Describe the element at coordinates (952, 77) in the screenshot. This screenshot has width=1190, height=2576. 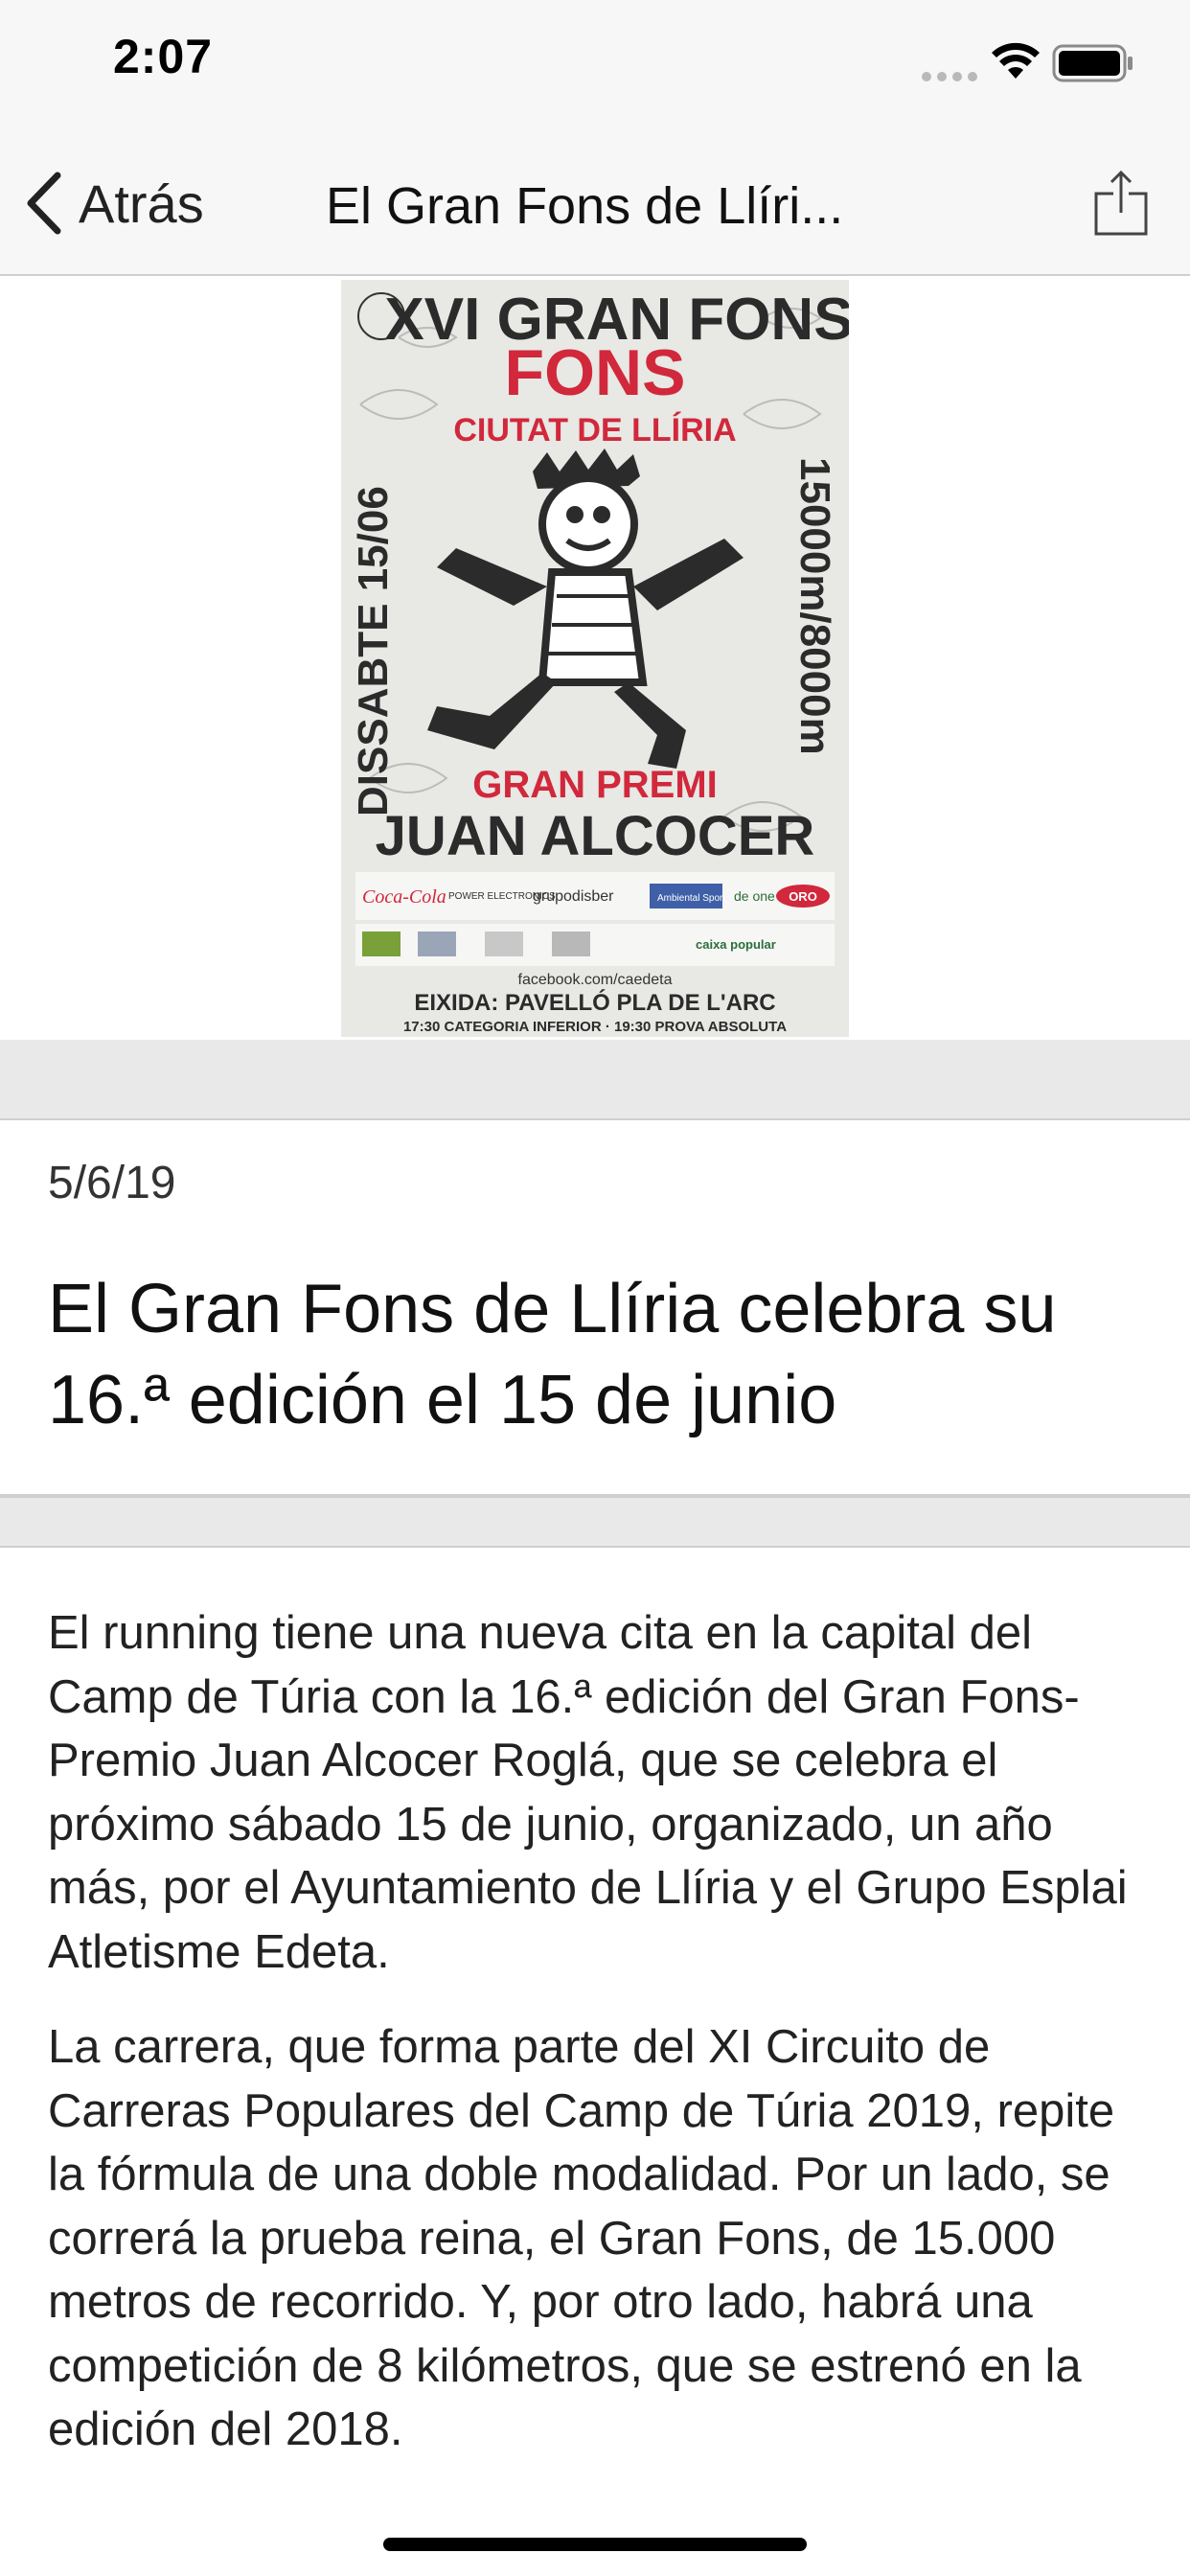
I see `cellular-signal-icon` at that location.